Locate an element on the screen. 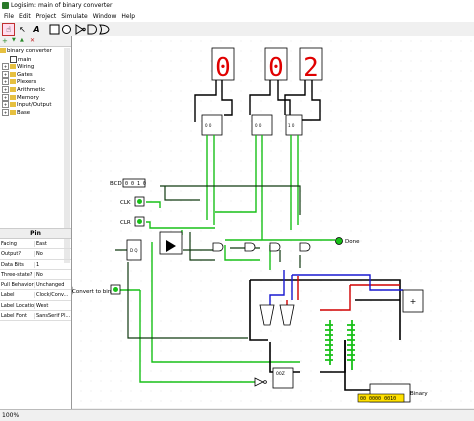 This screenshot has height=421, width=474. counter-block: 00Z is located at coordinates (283, 378).